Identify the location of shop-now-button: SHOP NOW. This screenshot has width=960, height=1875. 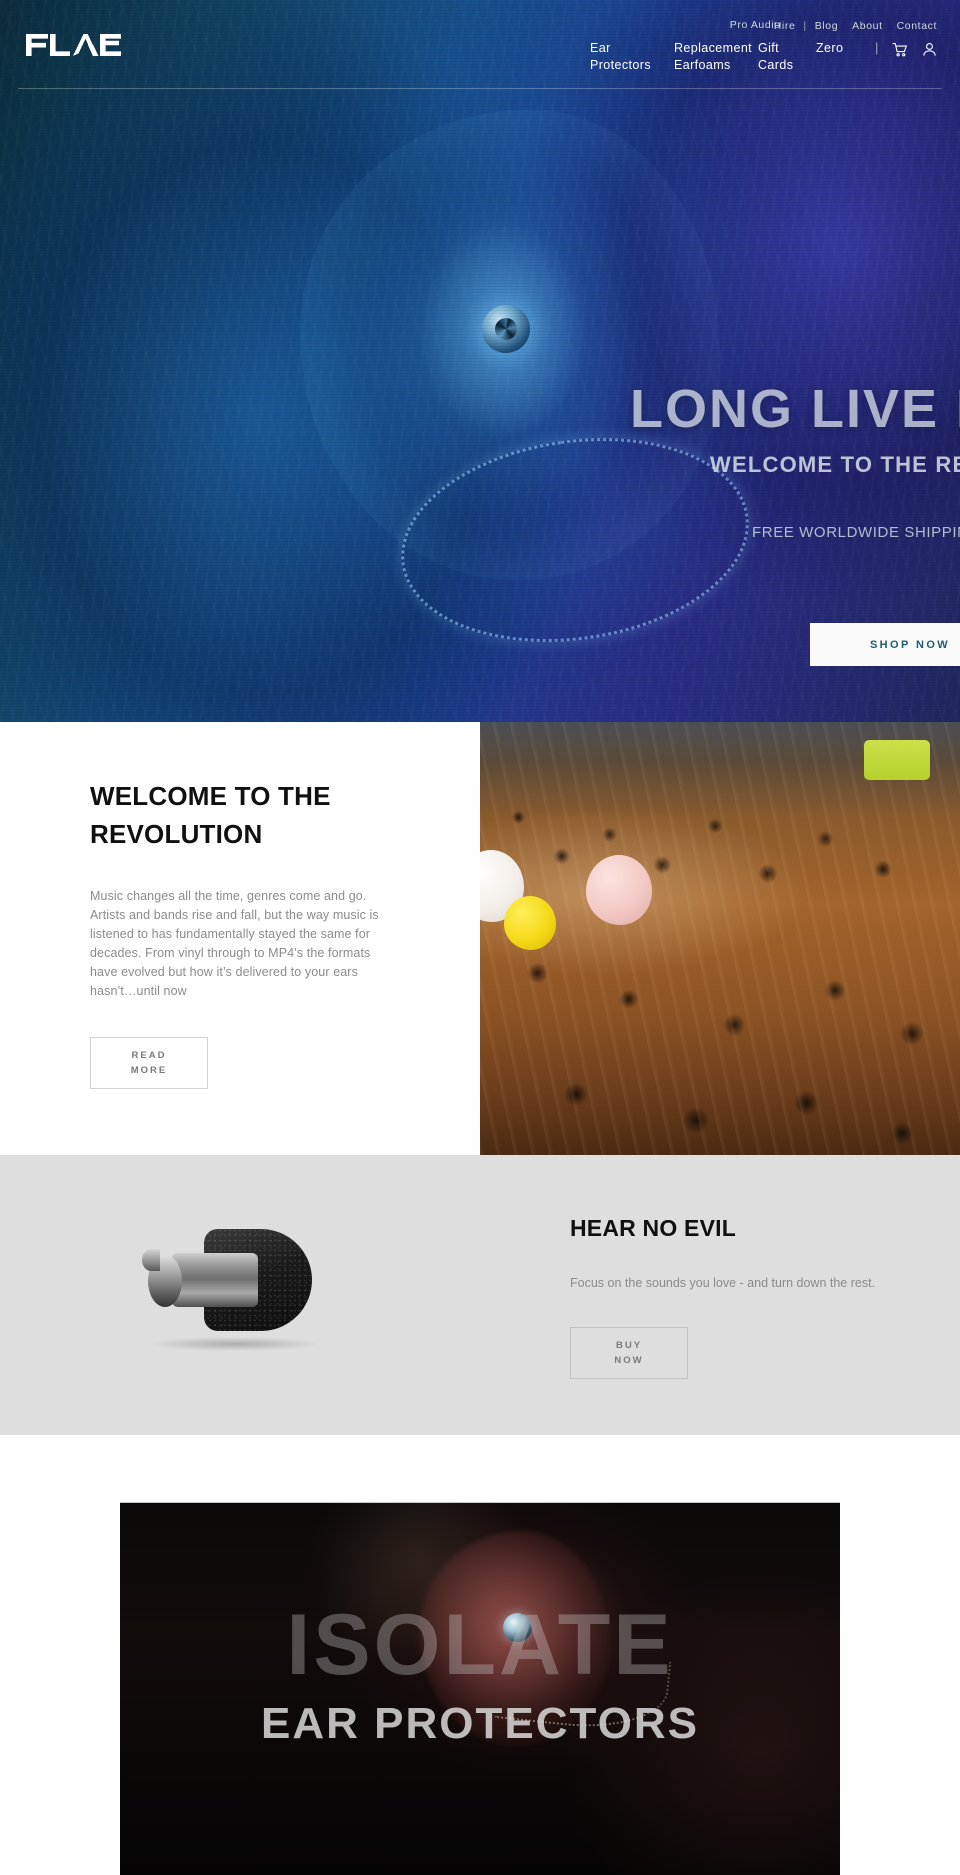
(885, 644).